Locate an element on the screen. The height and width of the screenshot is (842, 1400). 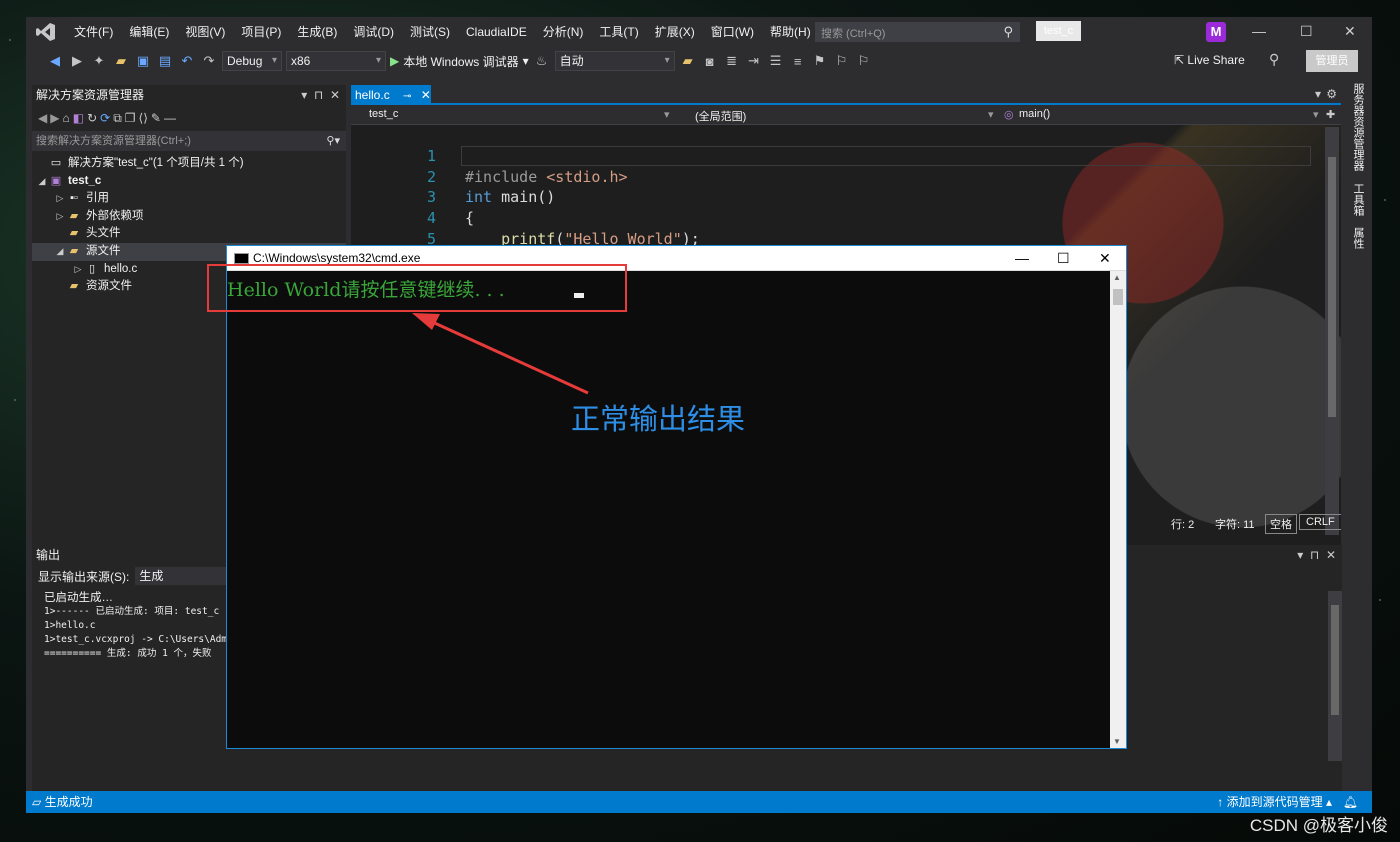
annotation-label: 正常输出结果 is located at coordinates (658, 419).